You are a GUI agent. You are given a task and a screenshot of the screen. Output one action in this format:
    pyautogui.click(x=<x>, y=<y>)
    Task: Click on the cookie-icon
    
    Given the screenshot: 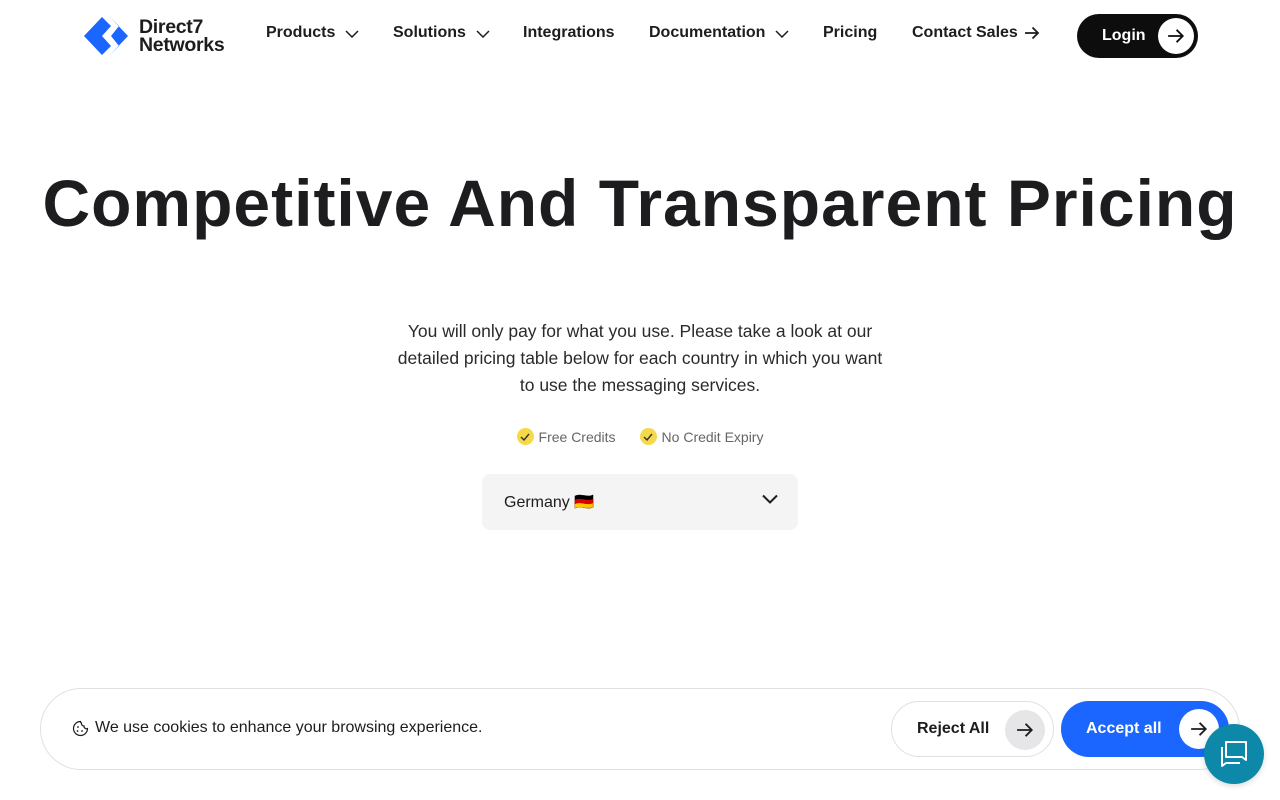 What is the action you would take?
    pyautogui.click(x=80, y=728)
    